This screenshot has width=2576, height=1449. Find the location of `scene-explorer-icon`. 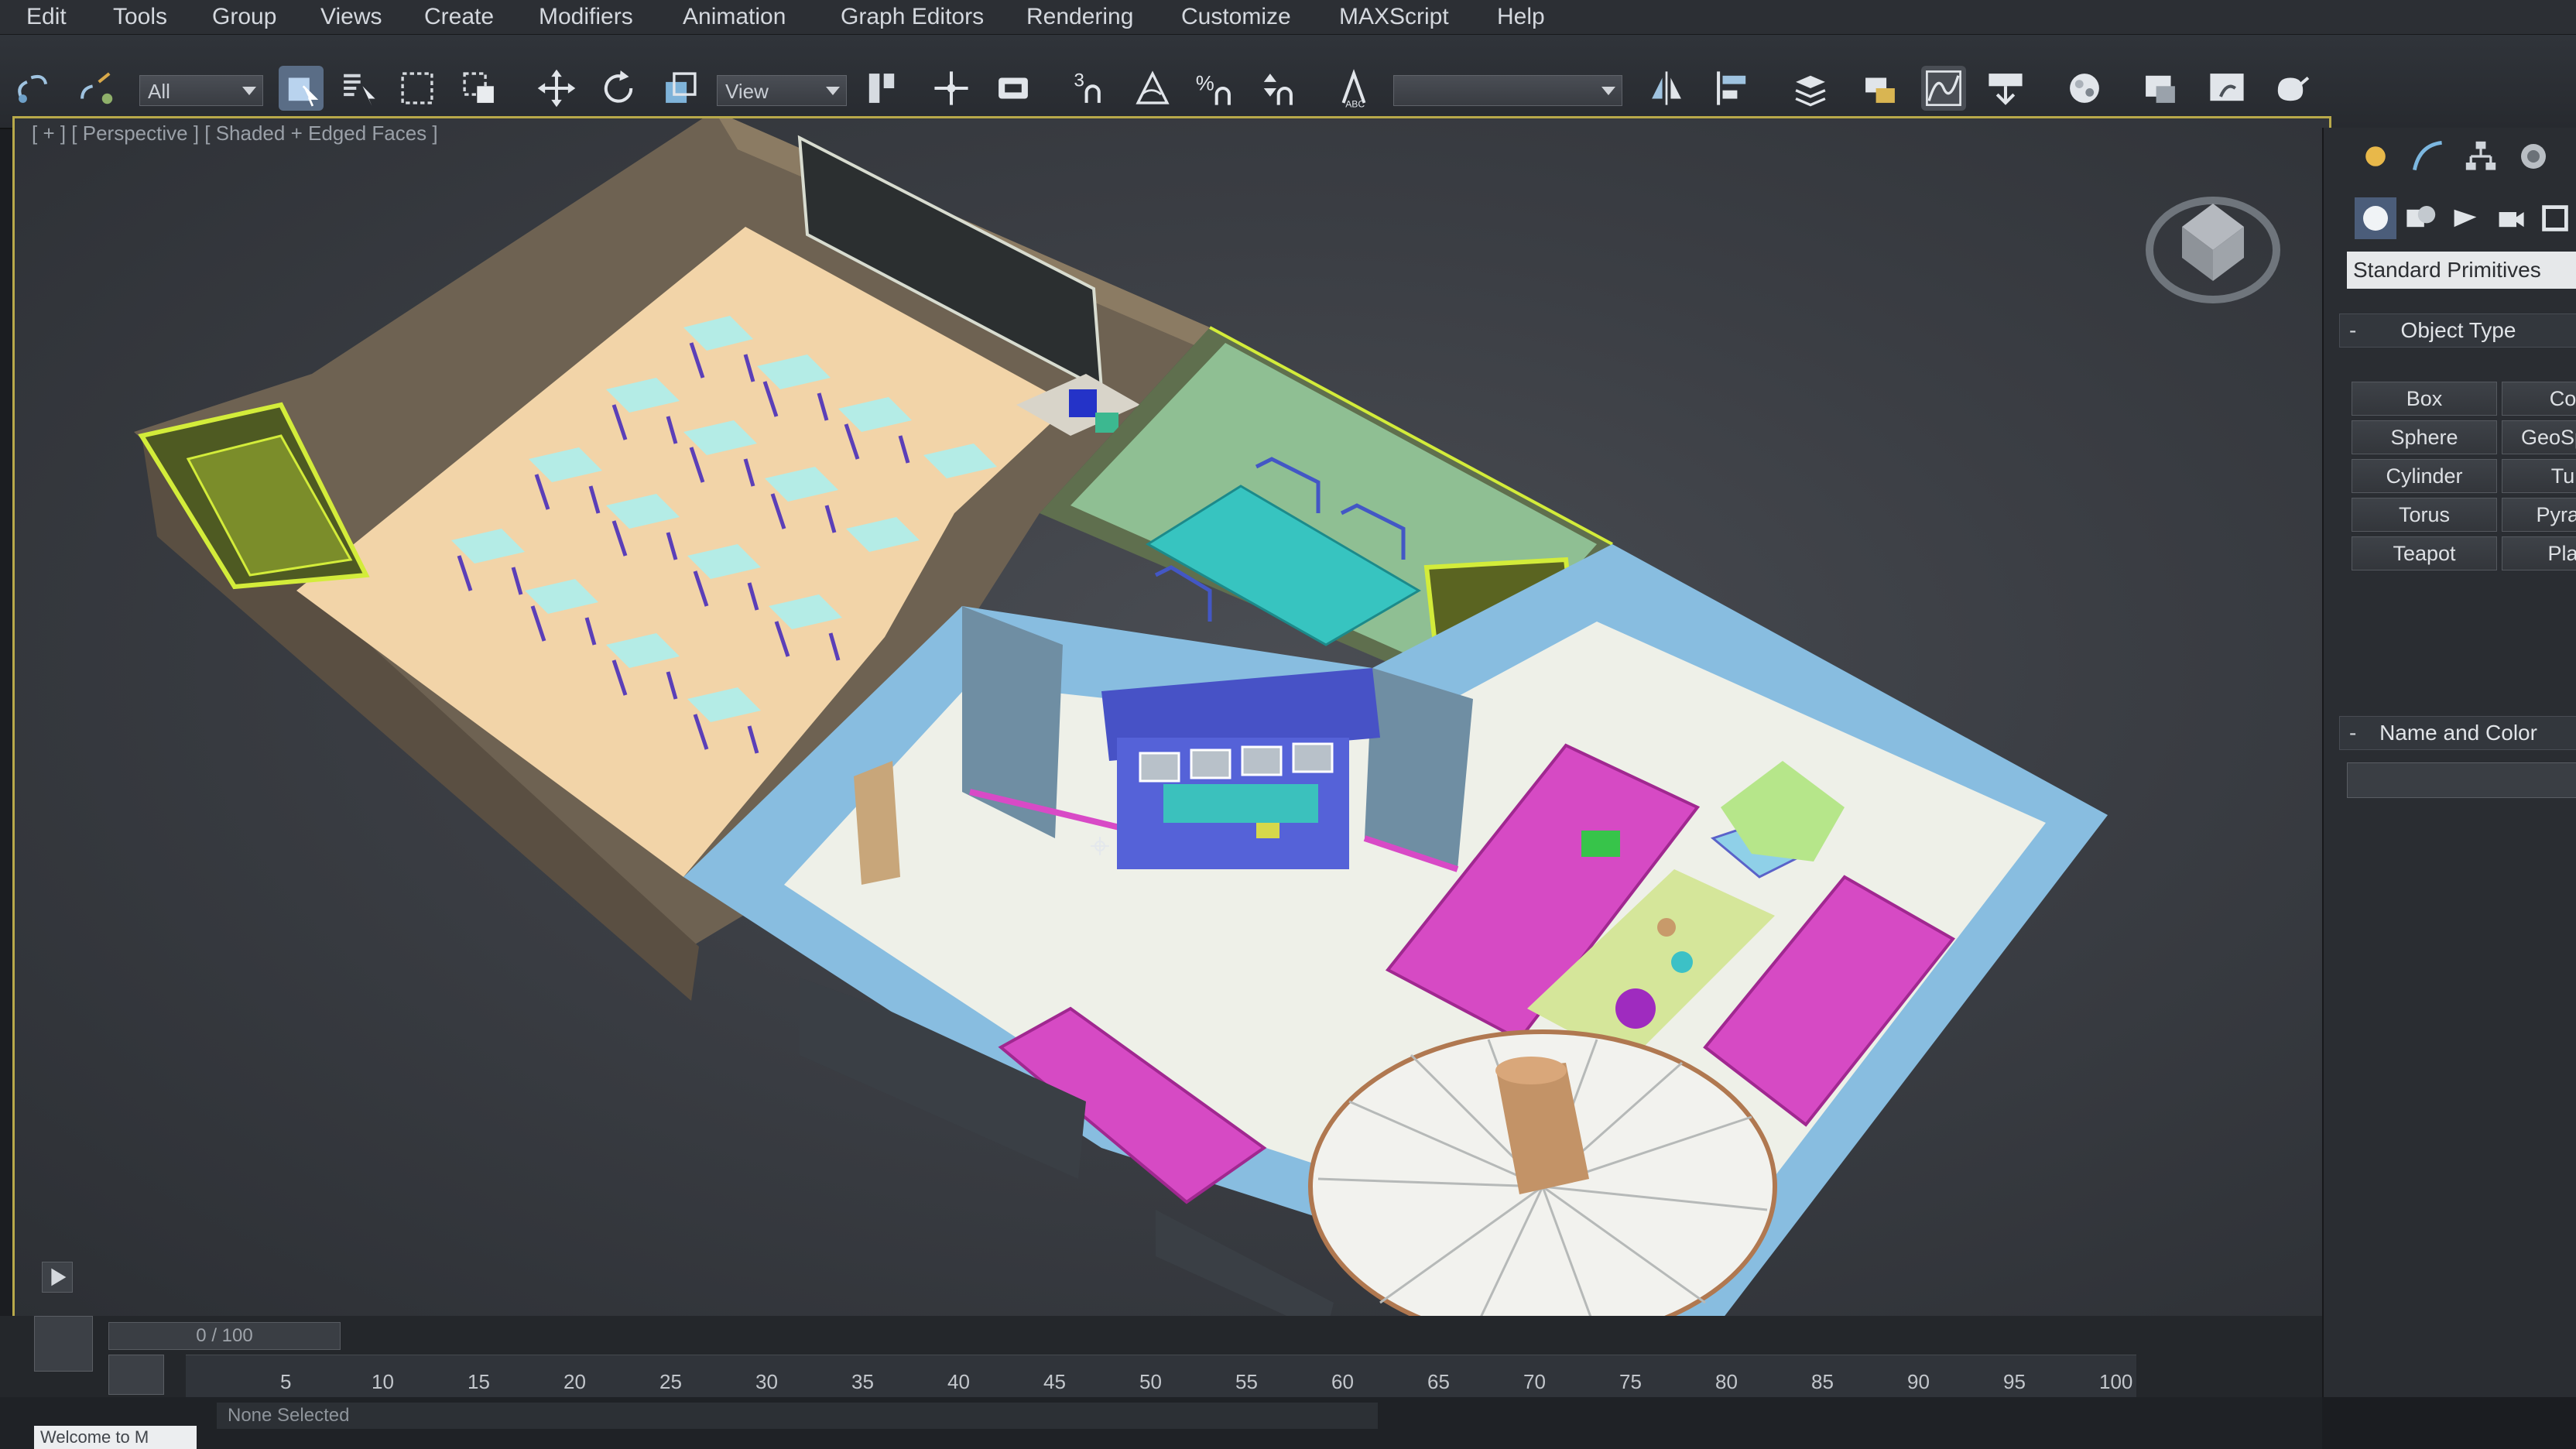

scene-explorer-icon is located at coordinates (1880, 88).